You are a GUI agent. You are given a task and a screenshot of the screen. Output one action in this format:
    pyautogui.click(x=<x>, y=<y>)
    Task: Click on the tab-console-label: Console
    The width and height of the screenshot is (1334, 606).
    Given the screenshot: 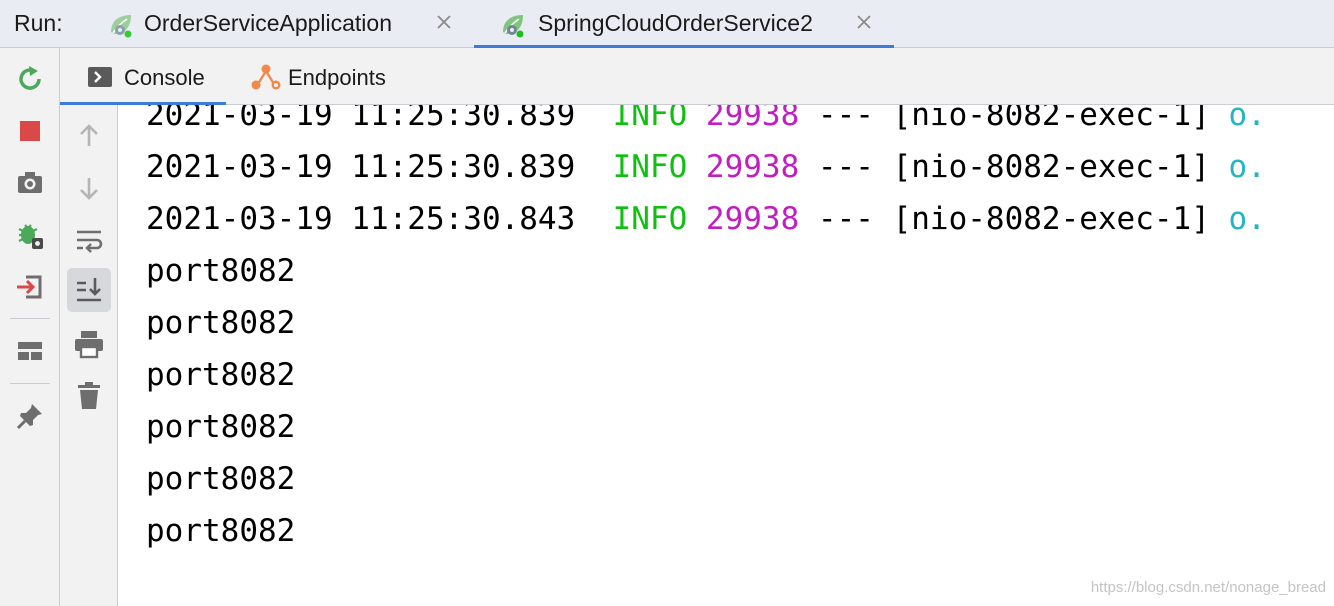 What is the action you would take?
    pyautogui.click(x=164, y=77)
    